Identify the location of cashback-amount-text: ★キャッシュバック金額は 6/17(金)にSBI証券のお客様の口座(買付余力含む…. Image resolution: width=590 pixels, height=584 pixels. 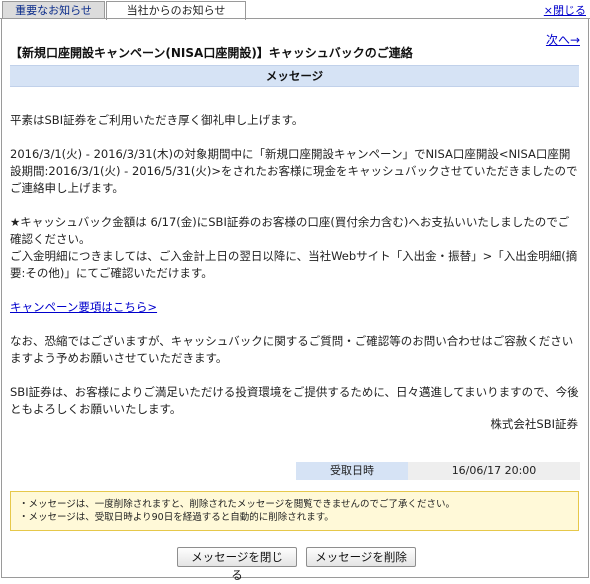
(290, 230).